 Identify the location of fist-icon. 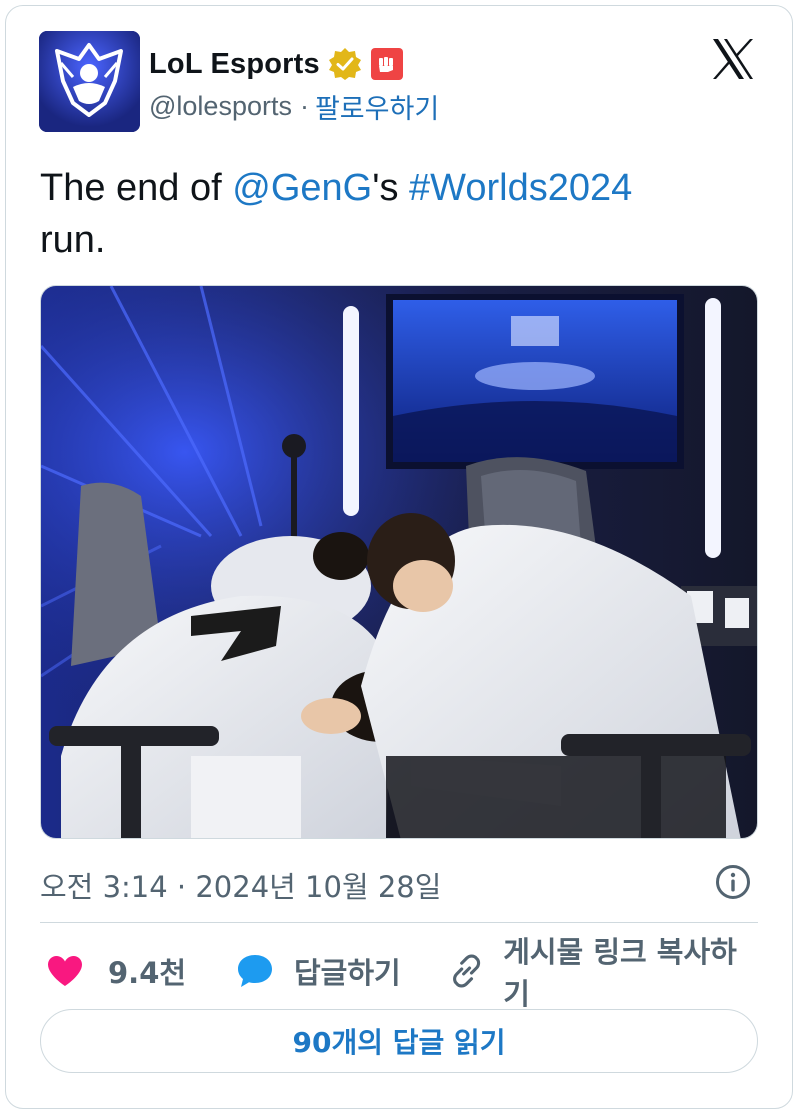
(385, 64).